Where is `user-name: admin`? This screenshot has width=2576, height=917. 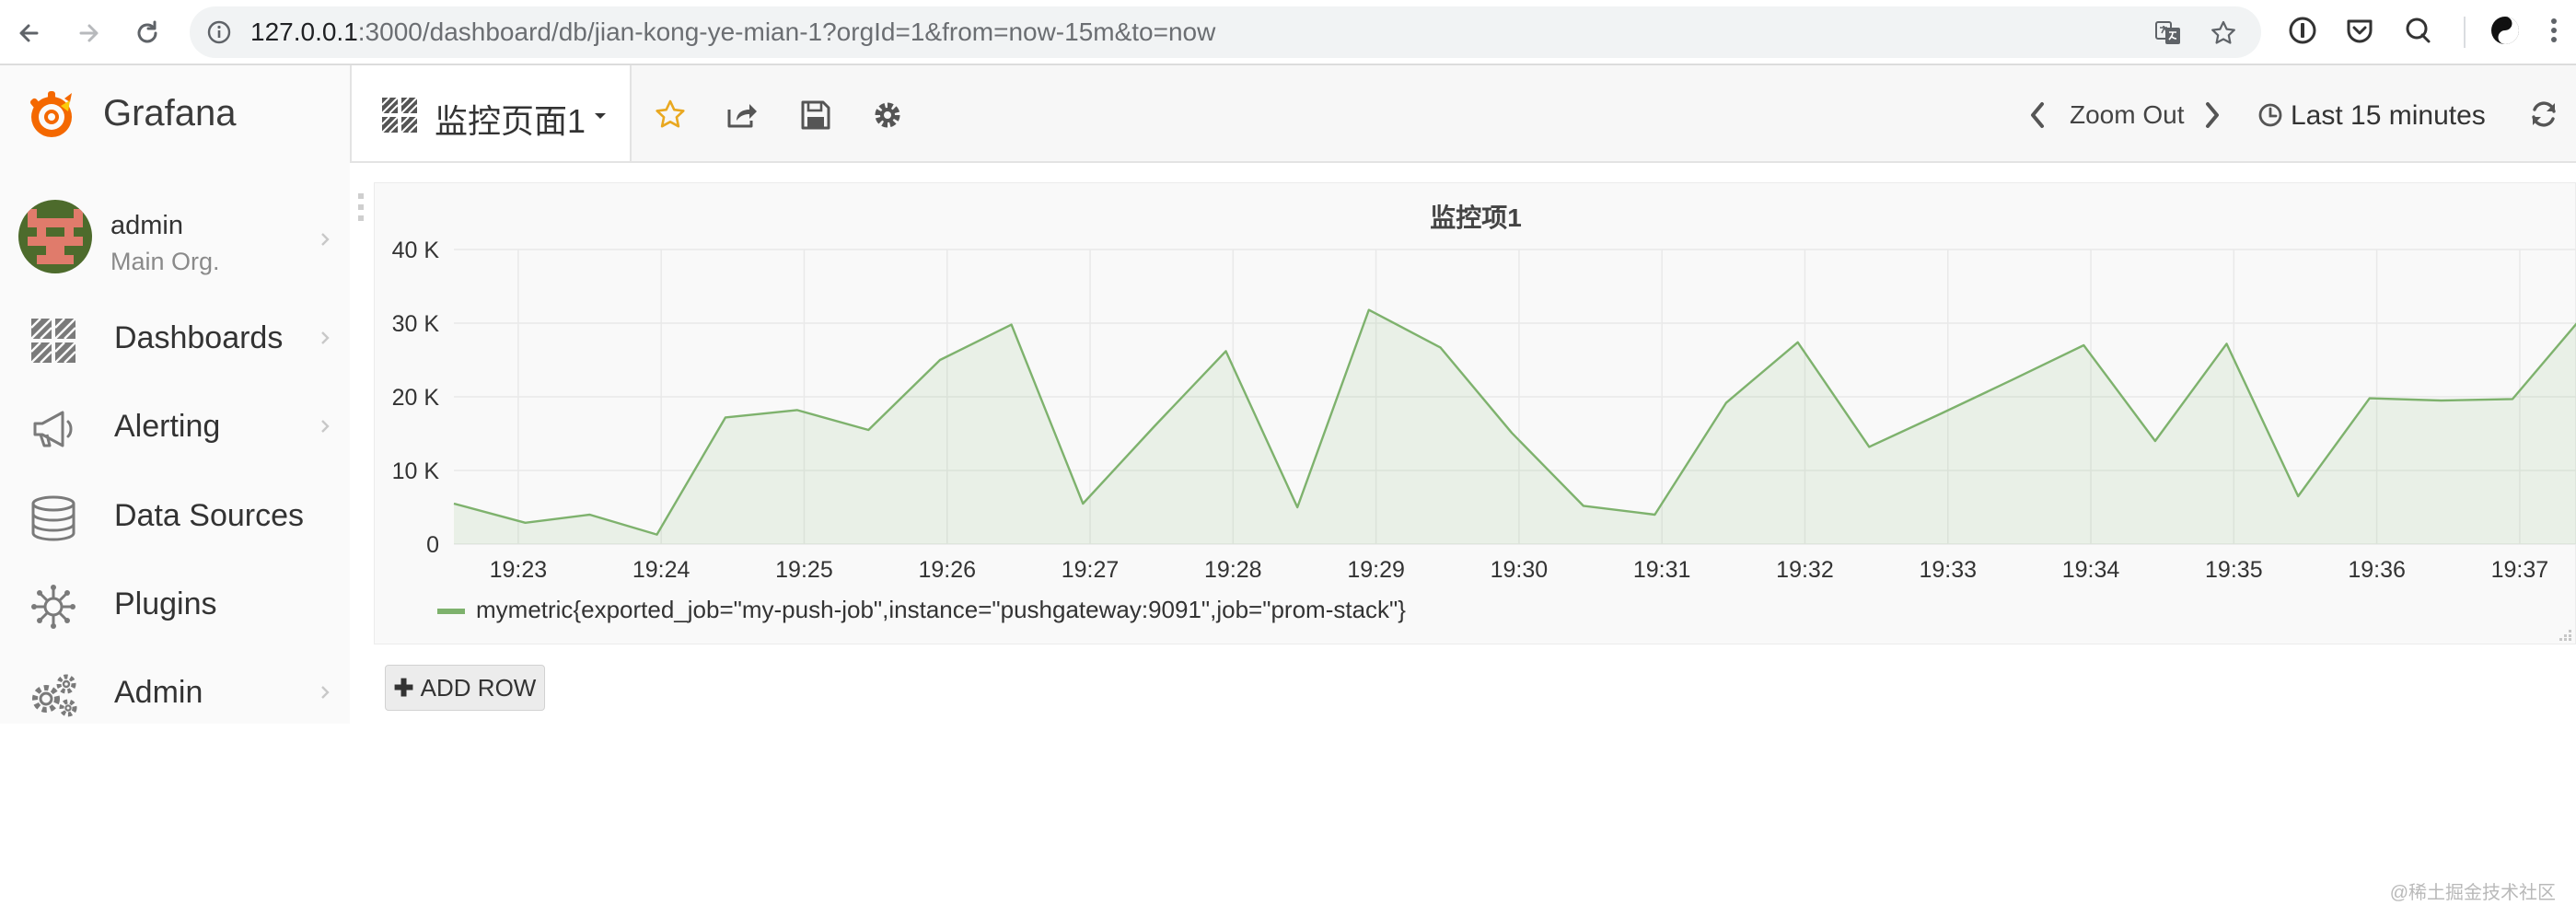 user-name: admin is located at coordinates (146, 225).